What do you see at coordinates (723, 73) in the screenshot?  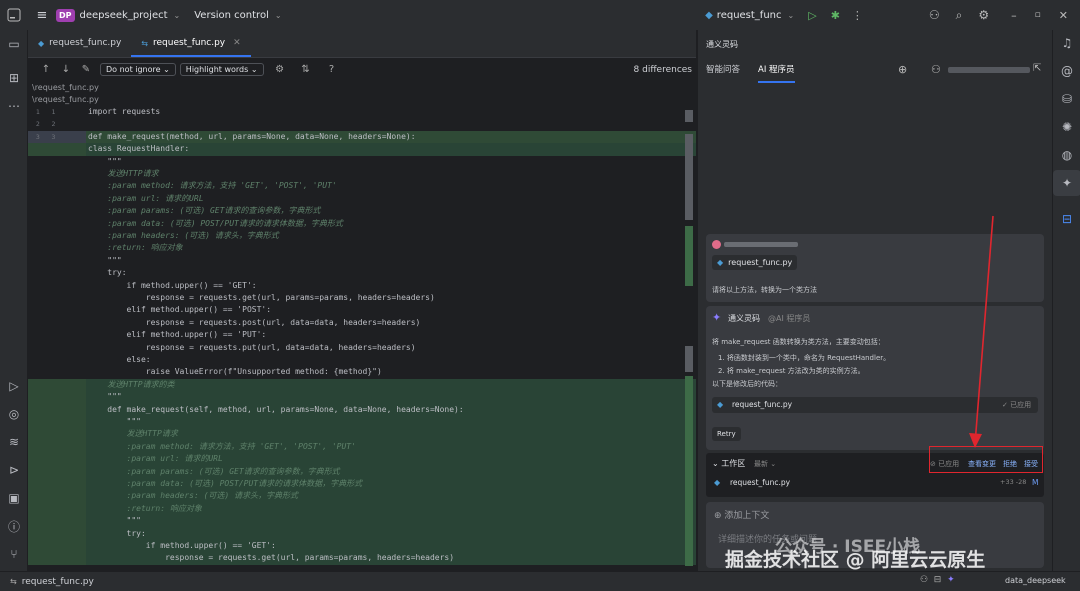 I see `tab-smart-qa: 智能问答` at bounding box center [723, 73].